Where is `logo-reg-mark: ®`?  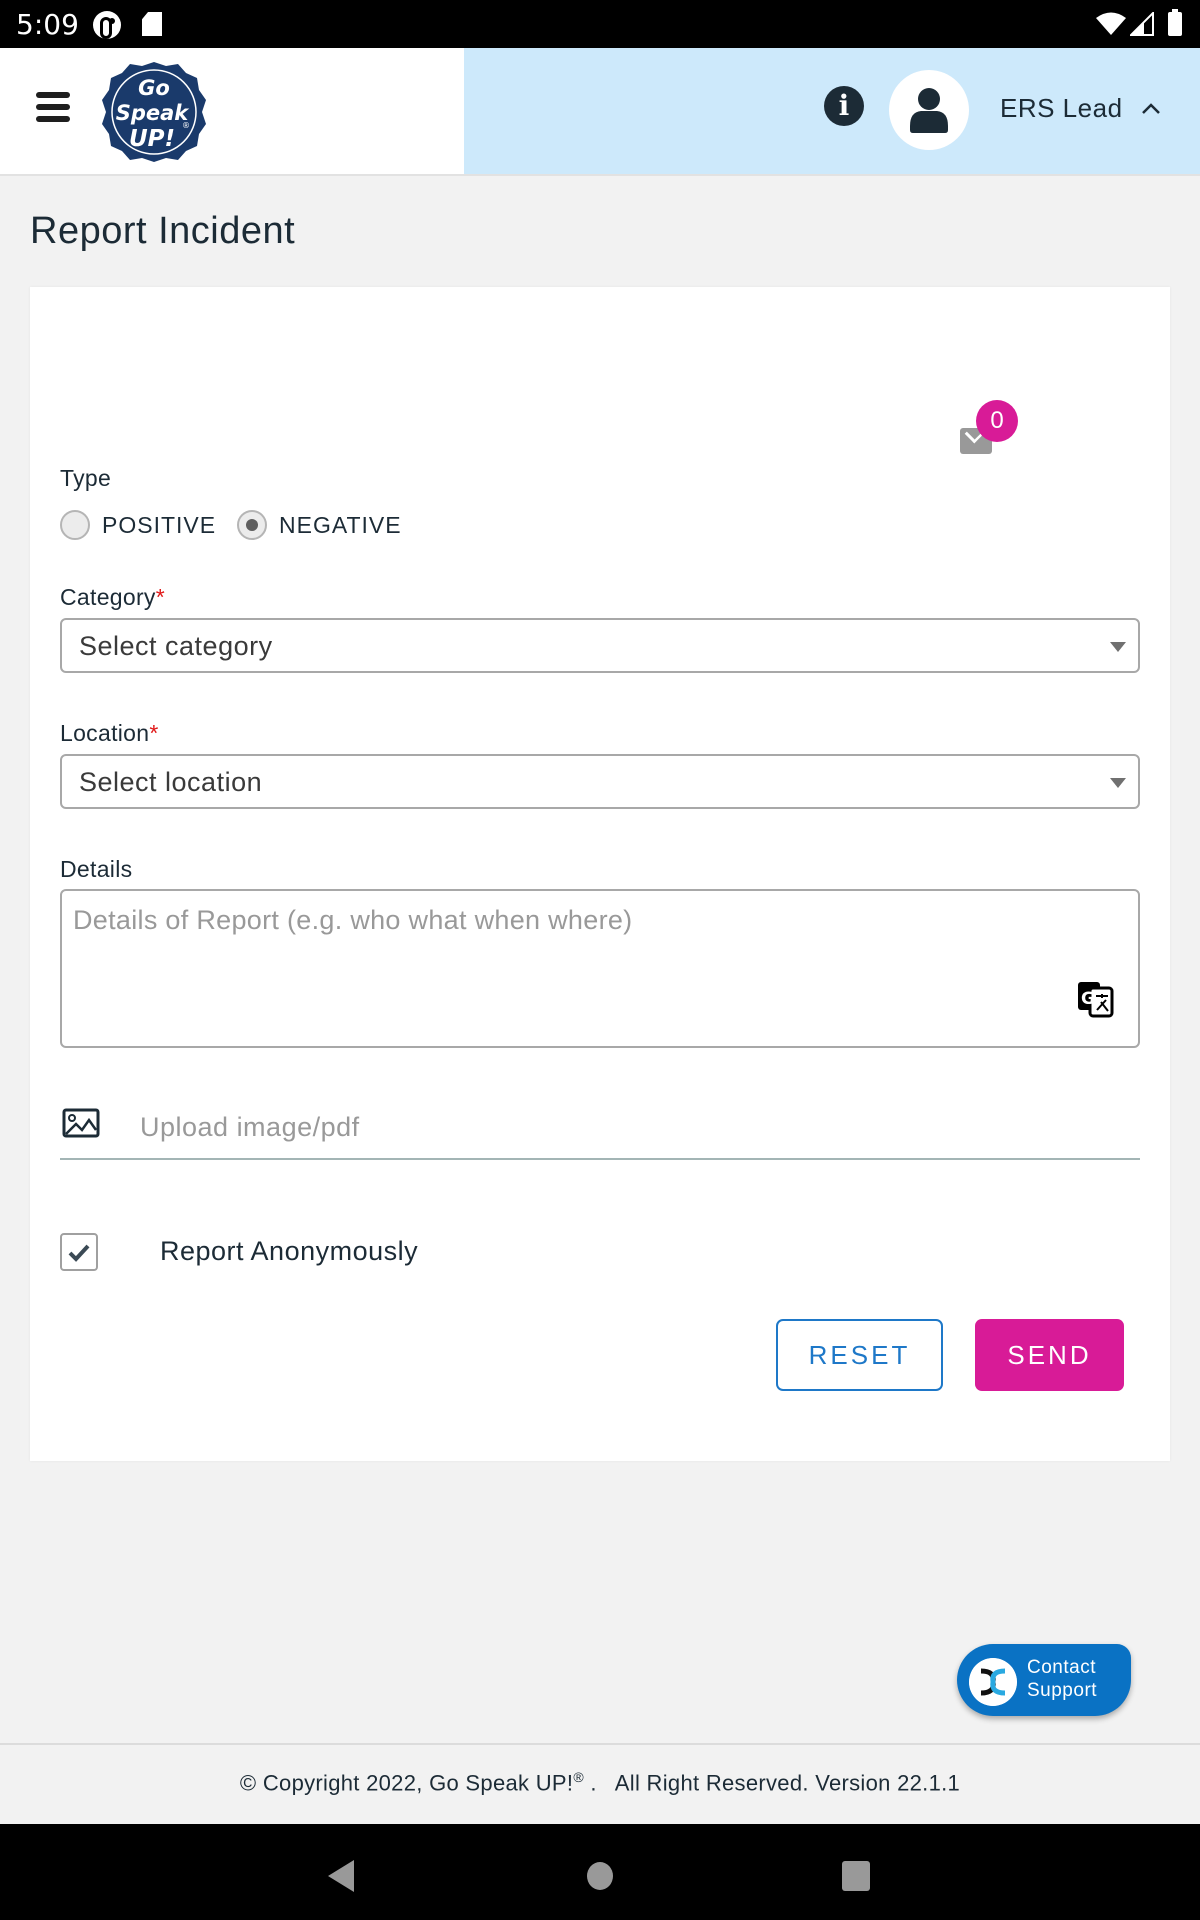
logo-reg-mark: ® is located at coordinates (186, 125).